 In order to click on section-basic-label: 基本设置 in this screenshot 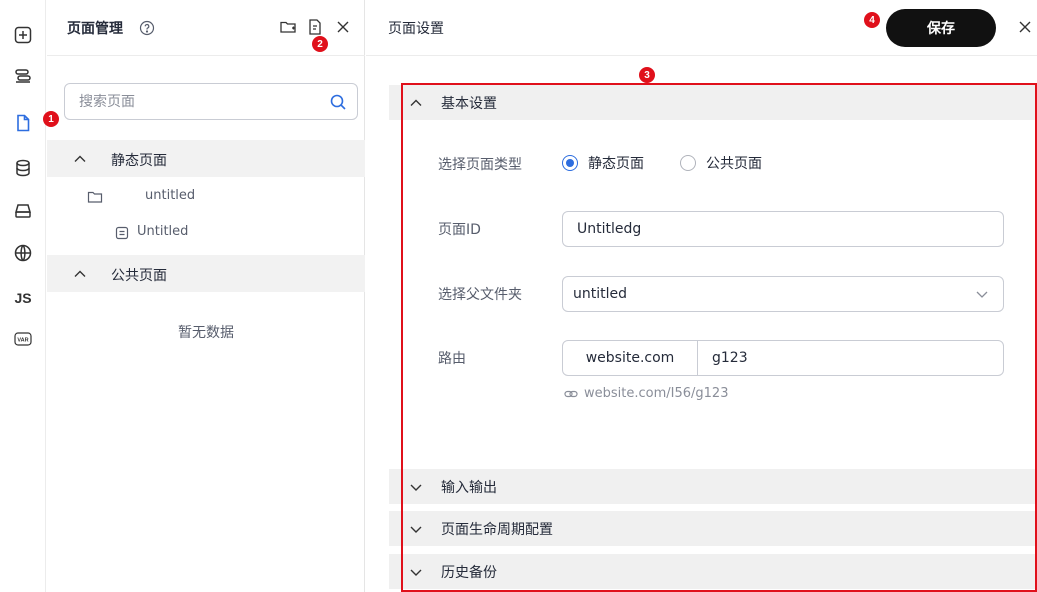, I will do `click(469, 104)`.